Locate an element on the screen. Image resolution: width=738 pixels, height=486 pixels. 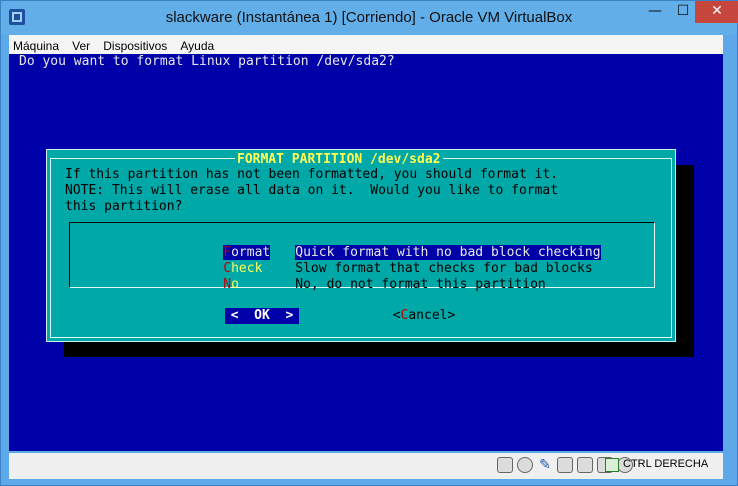
ok-button: < OK > is located at coordinates (262, 316).